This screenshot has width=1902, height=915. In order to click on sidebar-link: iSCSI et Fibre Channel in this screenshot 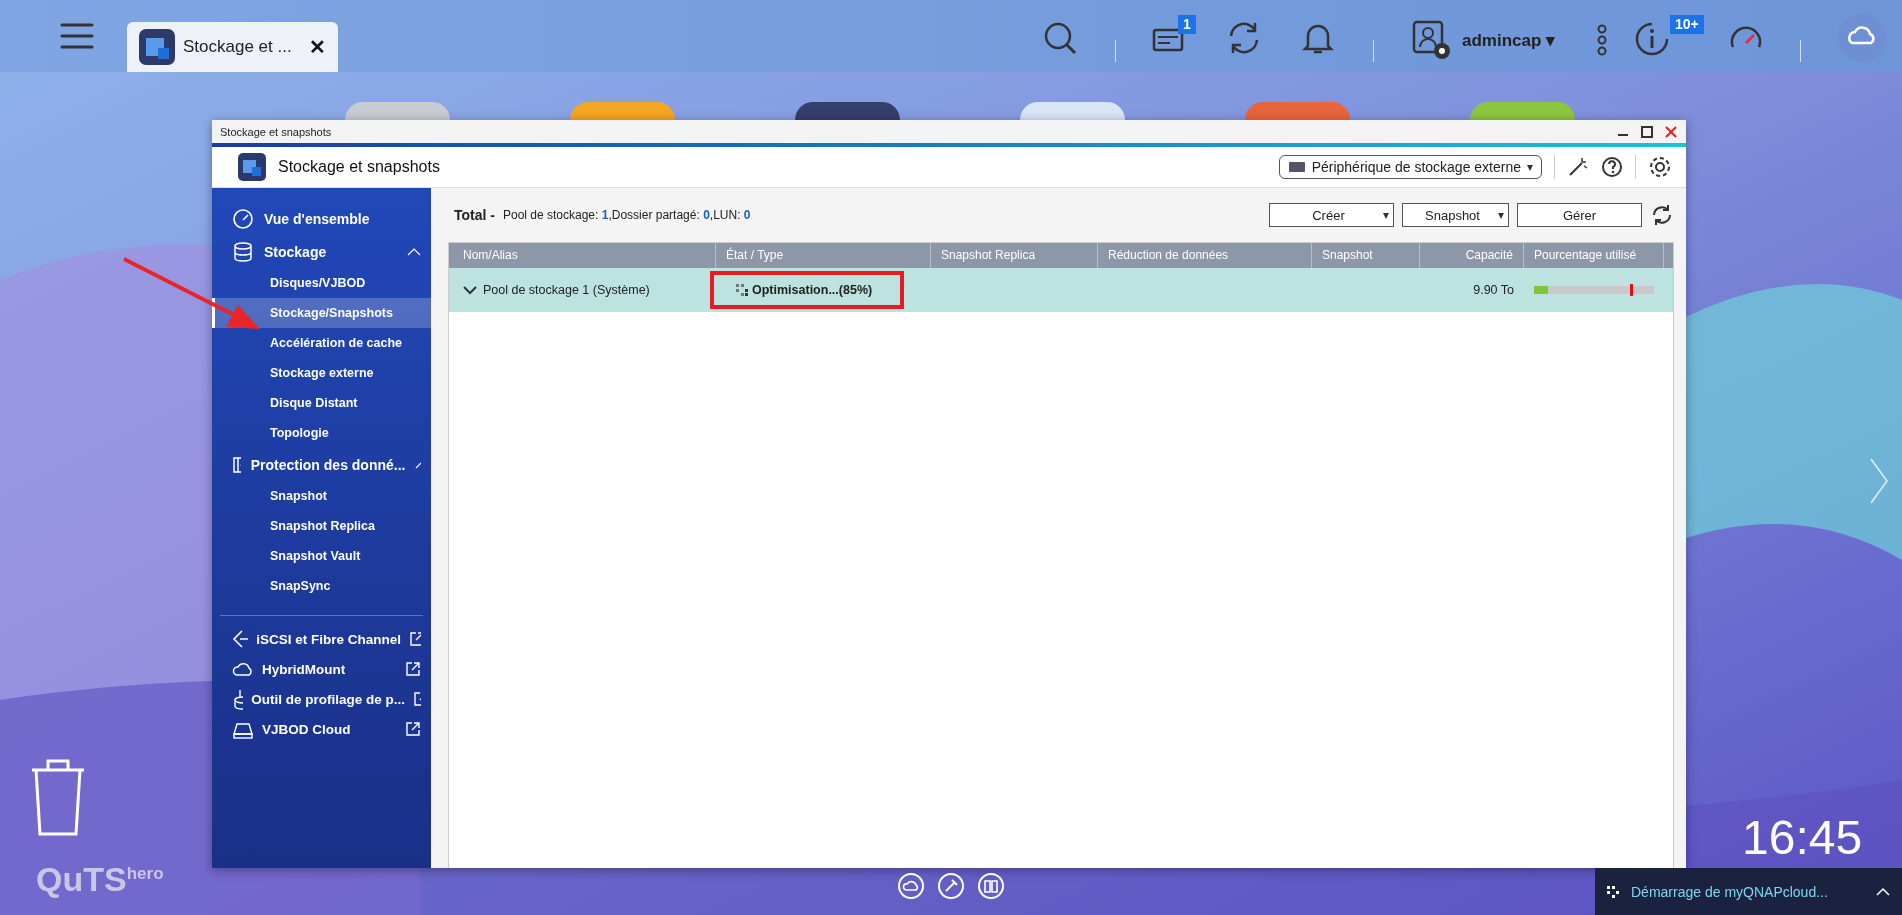, I will do `click(321, 639)`.